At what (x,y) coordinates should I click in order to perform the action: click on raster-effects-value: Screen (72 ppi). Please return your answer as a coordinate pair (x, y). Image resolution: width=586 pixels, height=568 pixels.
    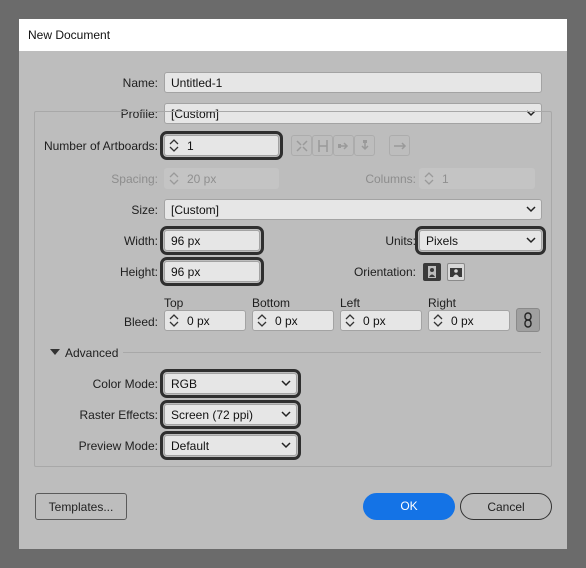
    Looking at the image, I should click on (212, 415).